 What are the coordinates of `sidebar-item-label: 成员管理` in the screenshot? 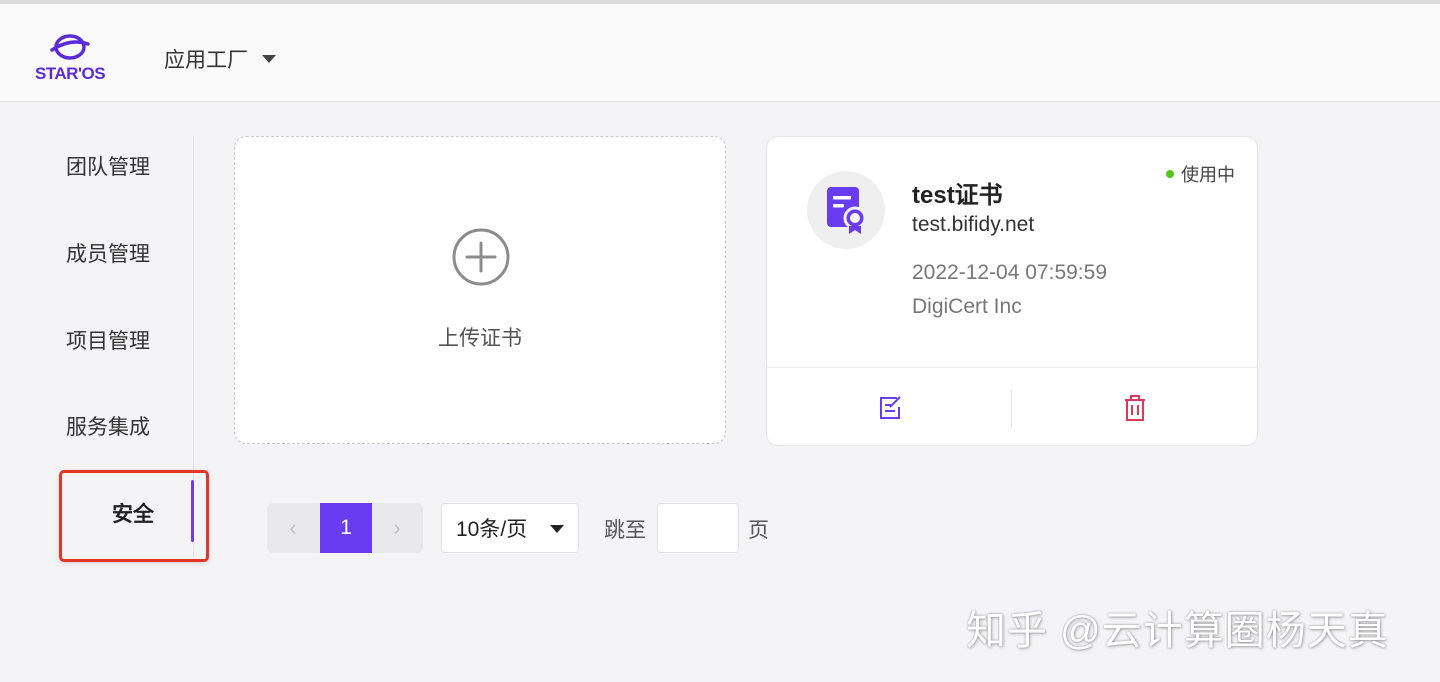 It's located at (108, 254).